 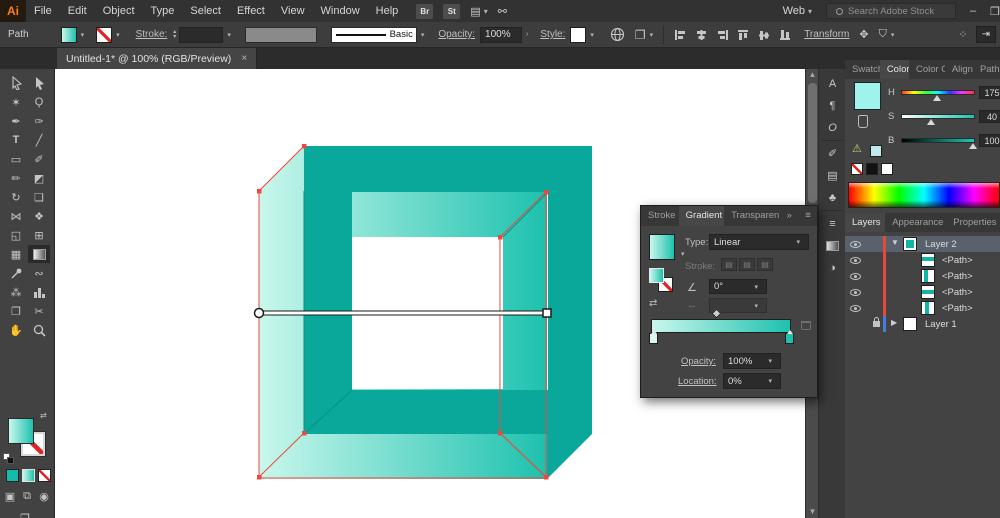 I want to click on symbol-sprayer-tool: ⁂, so click(x=16, y=292).